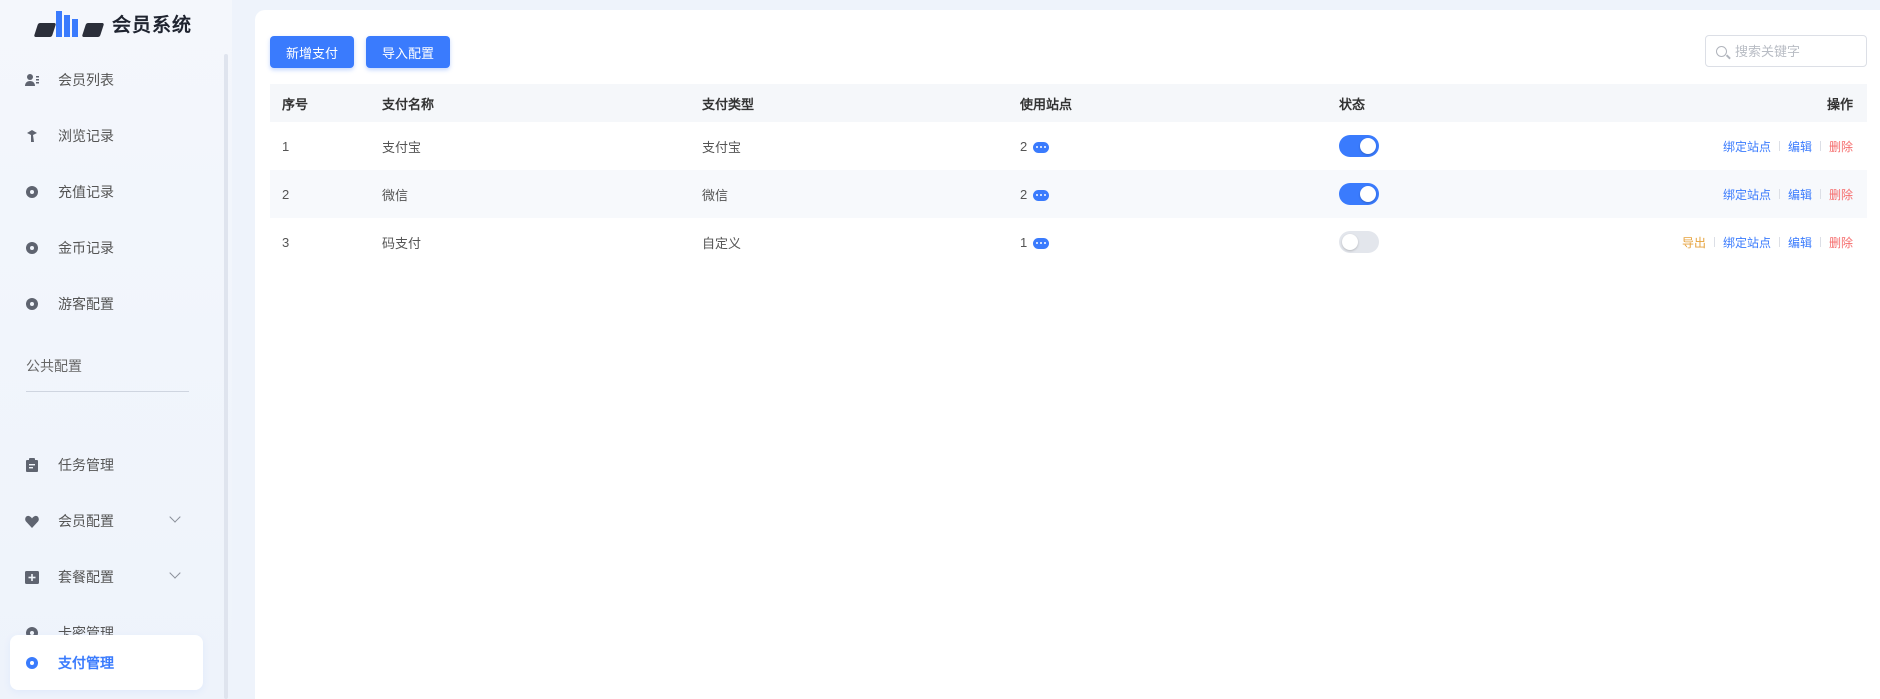 The width and height of the screenshot is (1880, 699). I want to click on sidebar-item-task-management: 任务管理, so click(106, 465).